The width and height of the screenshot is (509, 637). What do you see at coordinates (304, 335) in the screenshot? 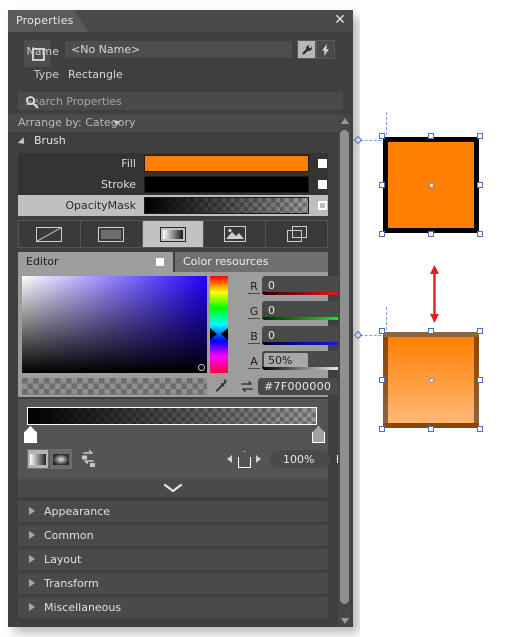
I see `channel-b-input: 0` at bounding box center [304, 335].